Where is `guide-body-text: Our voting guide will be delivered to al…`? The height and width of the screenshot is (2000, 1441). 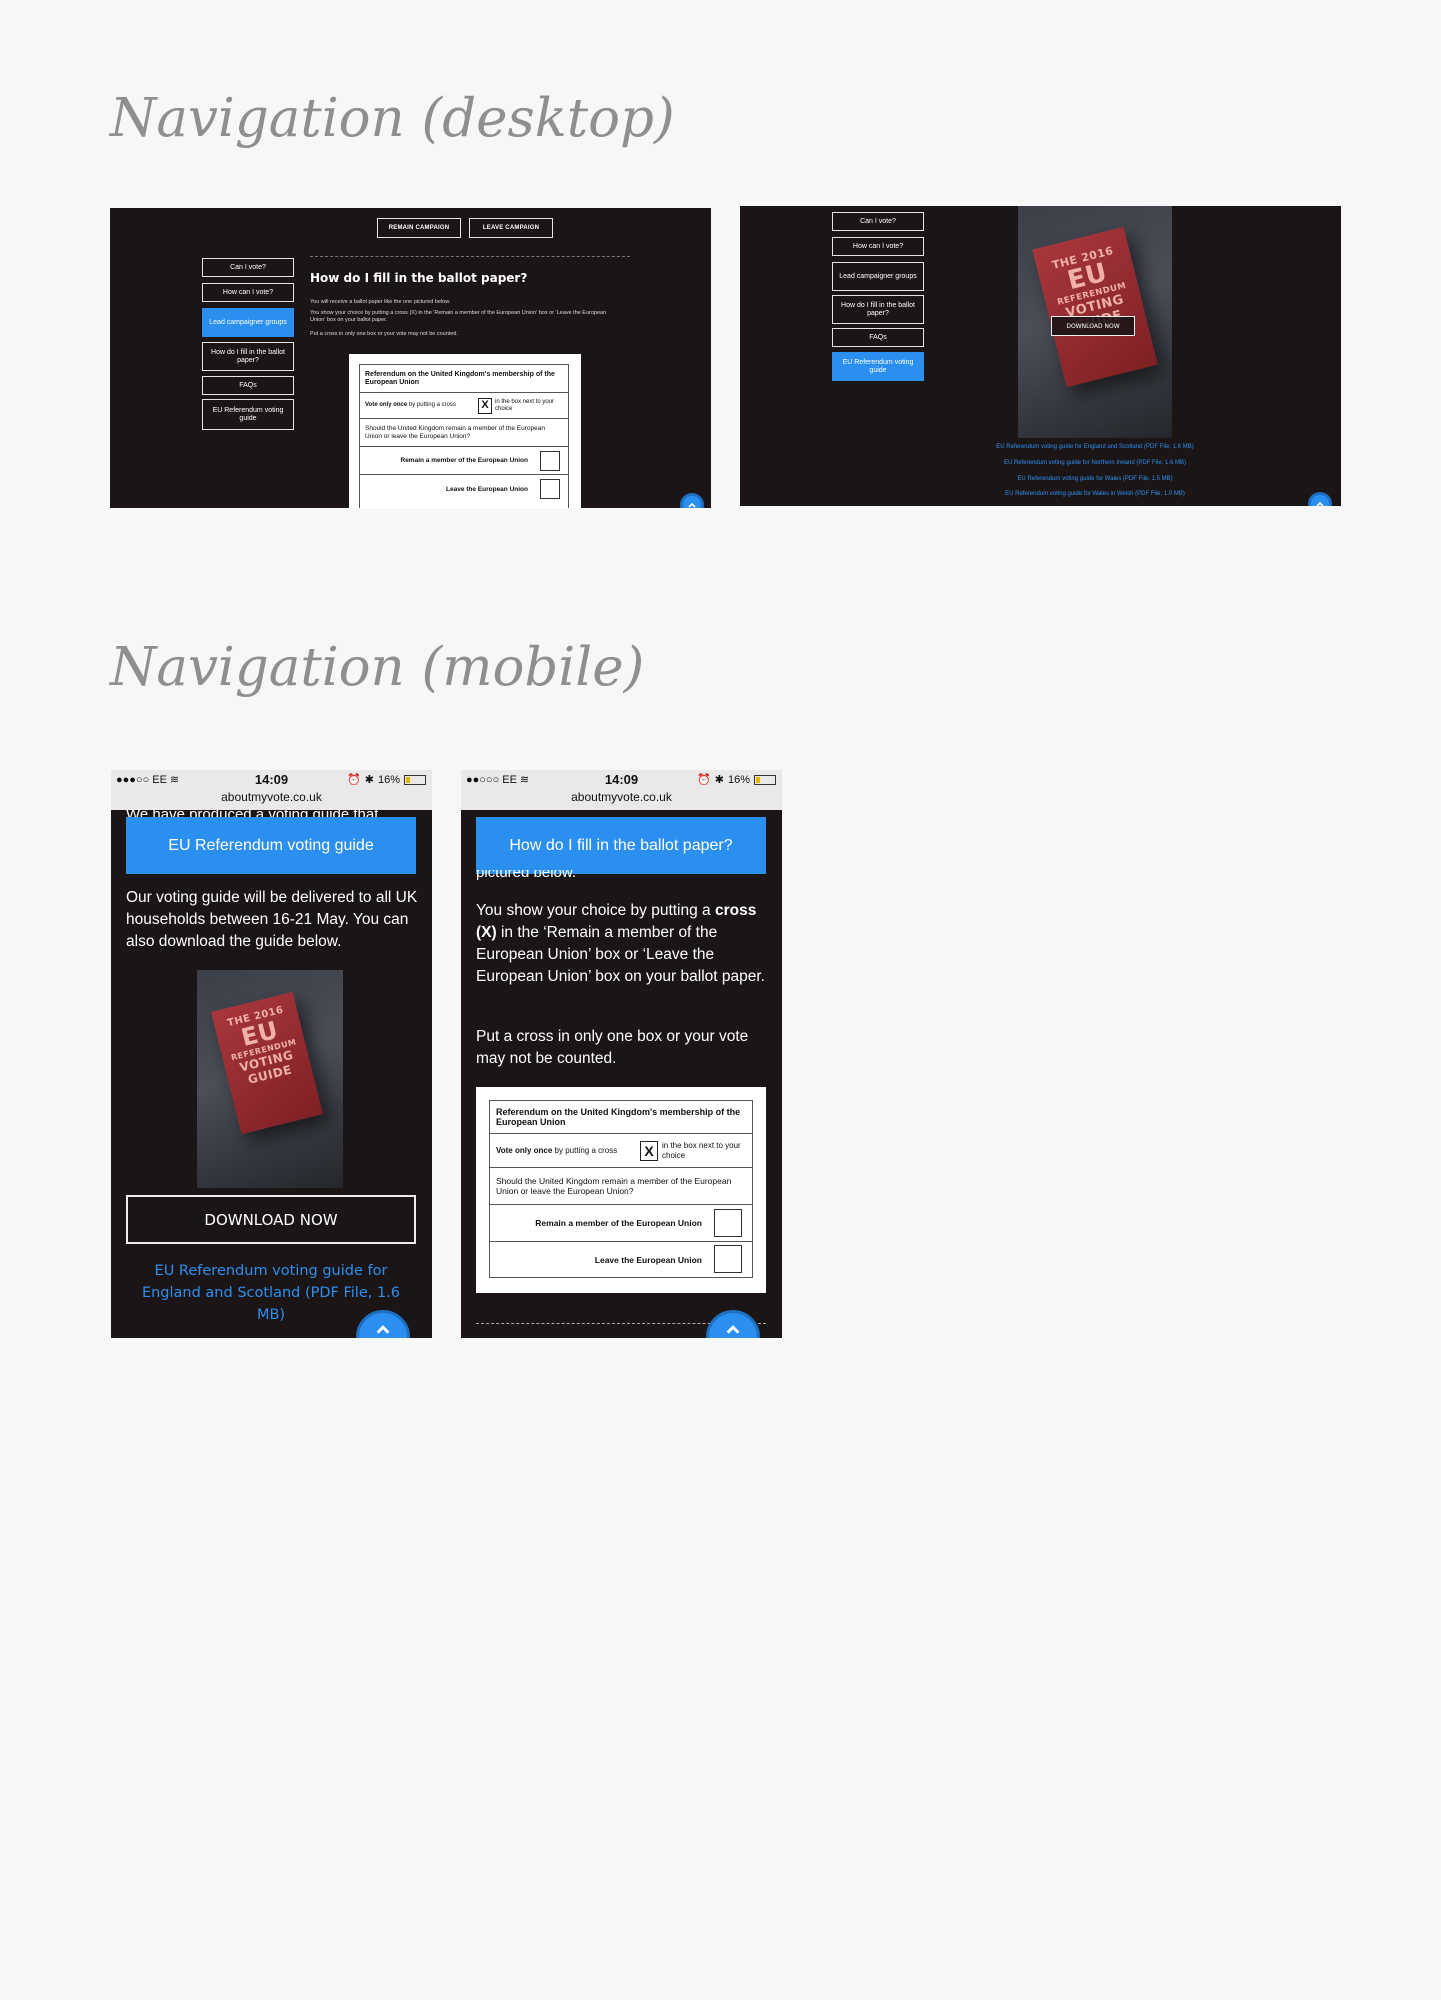
guide-body-text: Our voting guide will be delivered to al… is located at coordinates (272, 919).